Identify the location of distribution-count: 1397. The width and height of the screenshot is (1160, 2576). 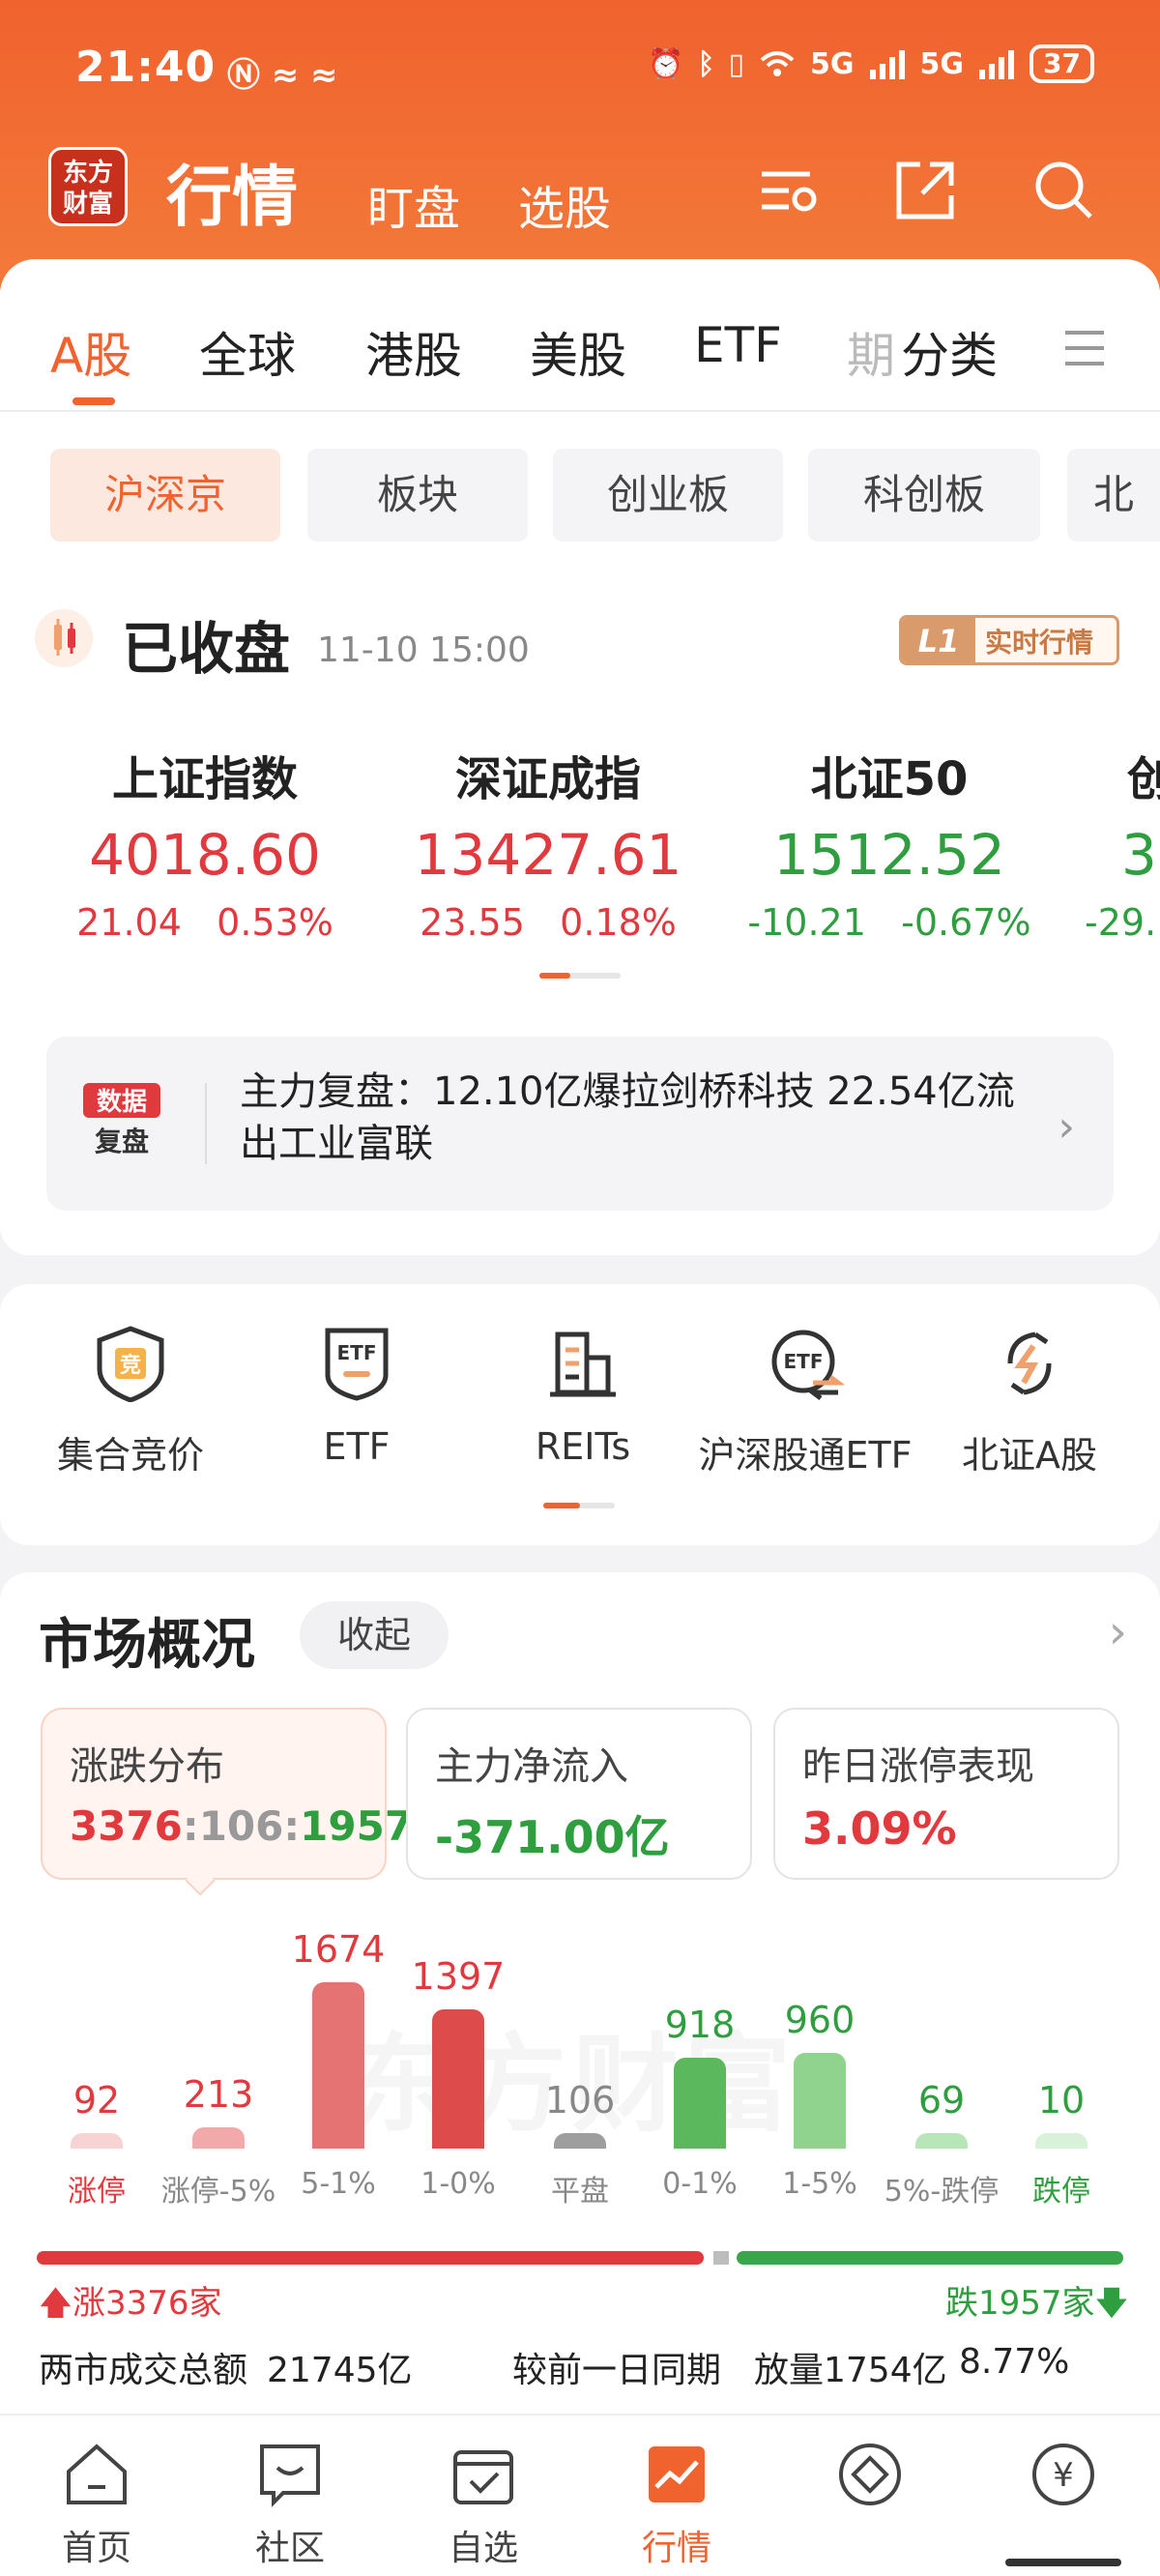
(458, 1977).